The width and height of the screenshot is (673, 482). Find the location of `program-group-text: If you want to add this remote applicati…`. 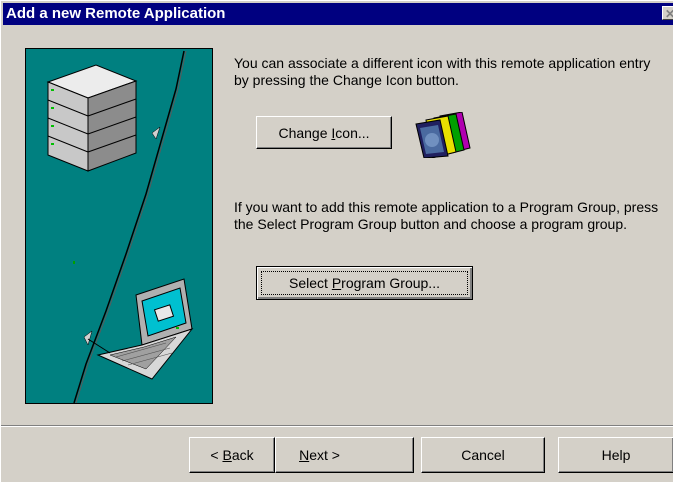

program-group-text: If you want to add this remote applicati… is located at coordinates (446, 215).